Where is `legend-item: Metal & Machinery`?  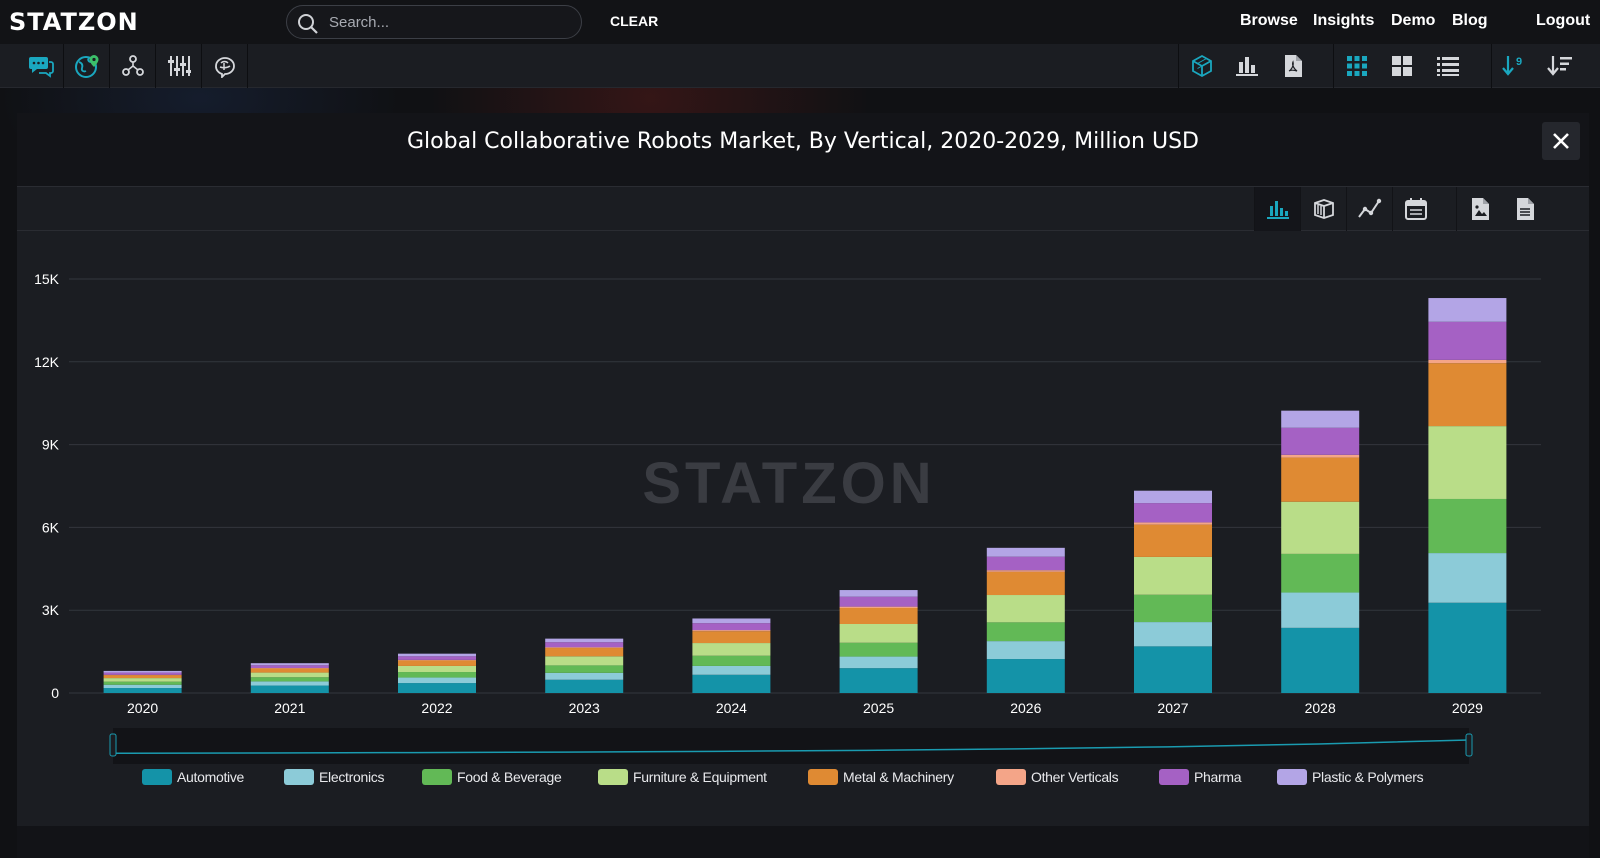 legend-item: Metal & Machinery is located at coordinates (881, 777).